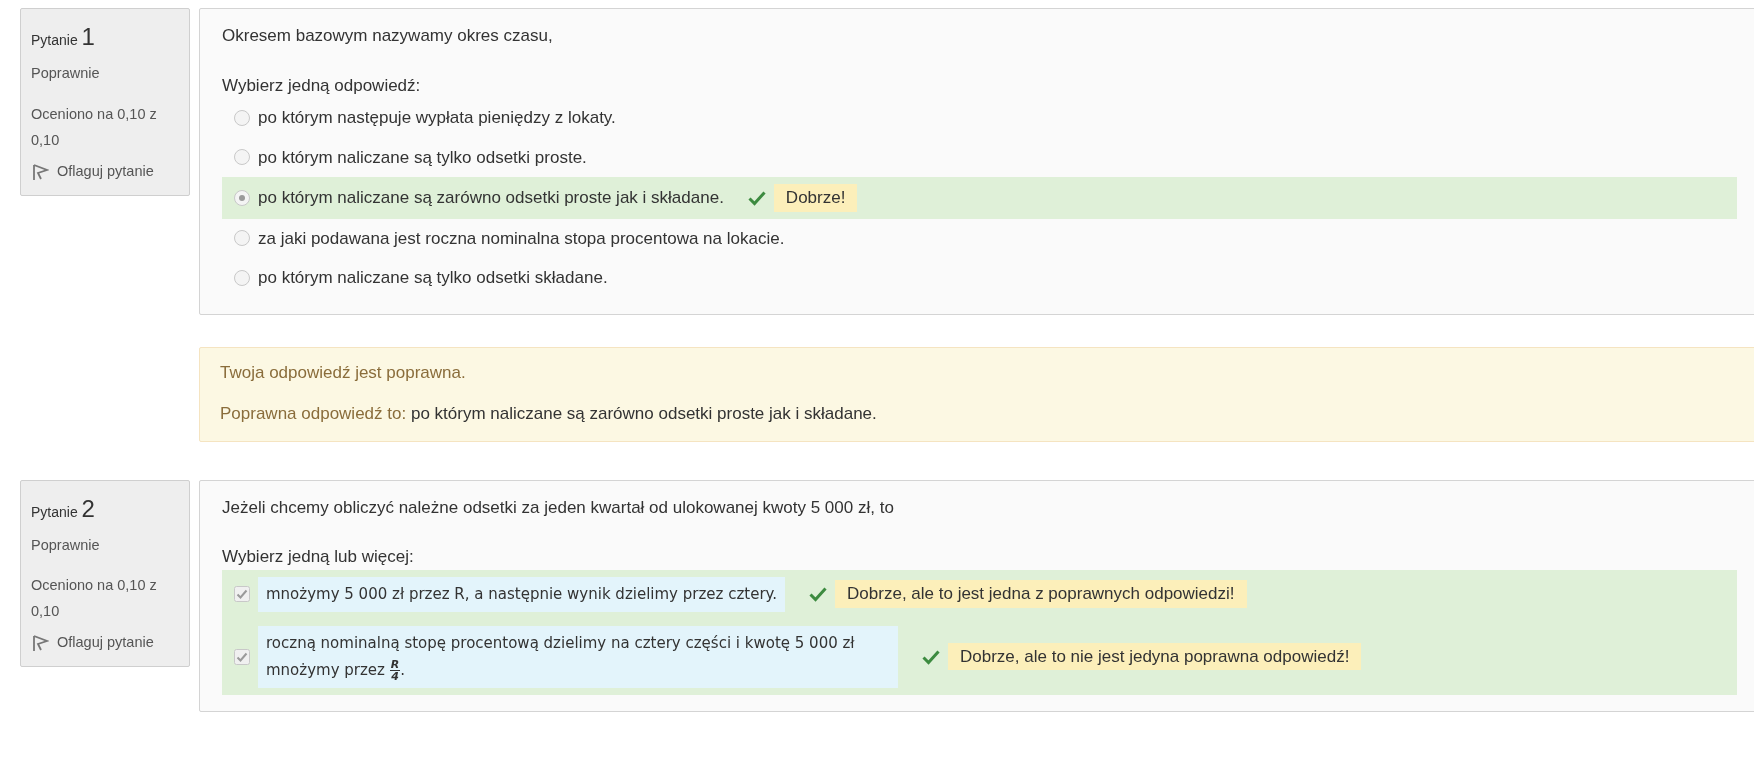 The width and height of the screenshot is (1754, 768). What do you see at coordinates (1041, 594) in the screenshot?
I see `feedback-text: Dobrze, ale to jest jedna z poprawnych odpowiedzi!` at bounding box center [1041, 594].